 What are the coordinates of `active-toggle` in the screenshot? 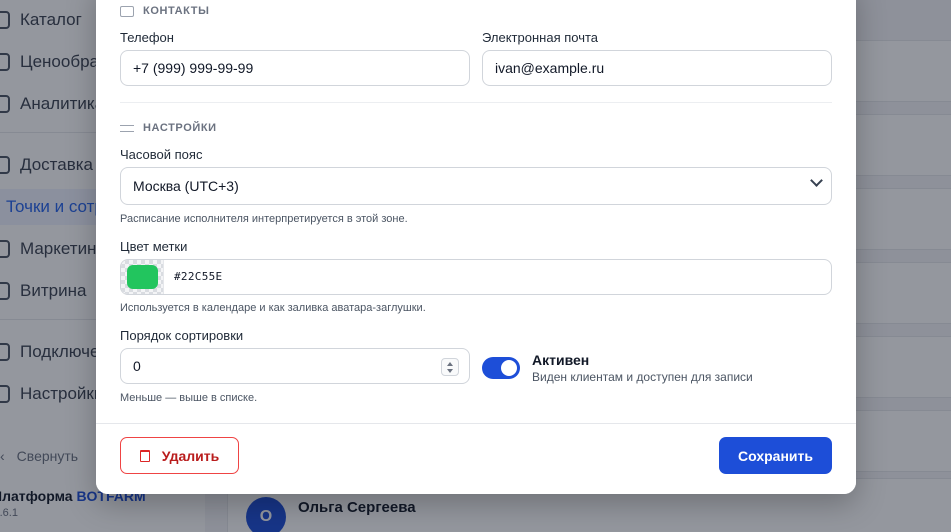 It's located at (501, 368).